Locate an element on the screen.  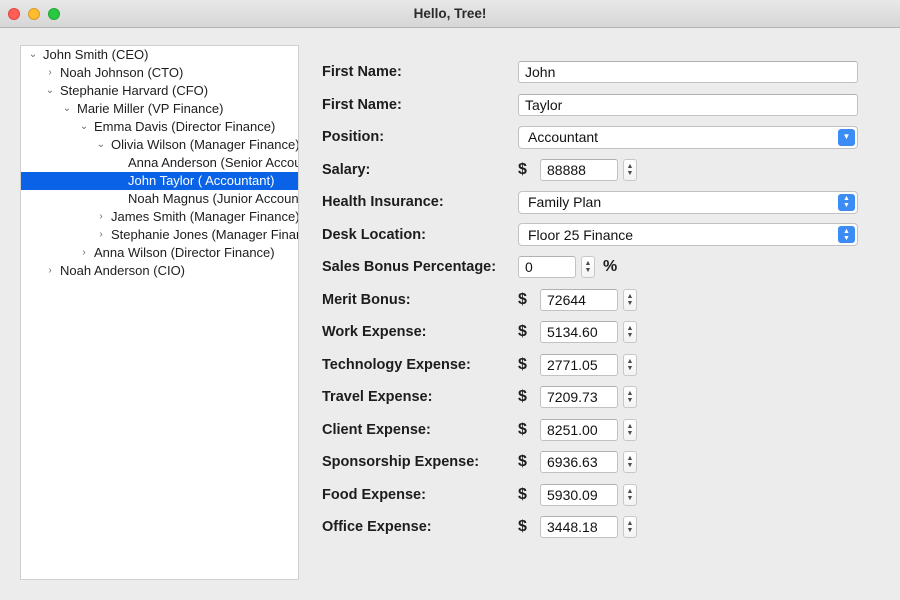
chevron-down-icon: ▼ is located at coordinates (846, 137).